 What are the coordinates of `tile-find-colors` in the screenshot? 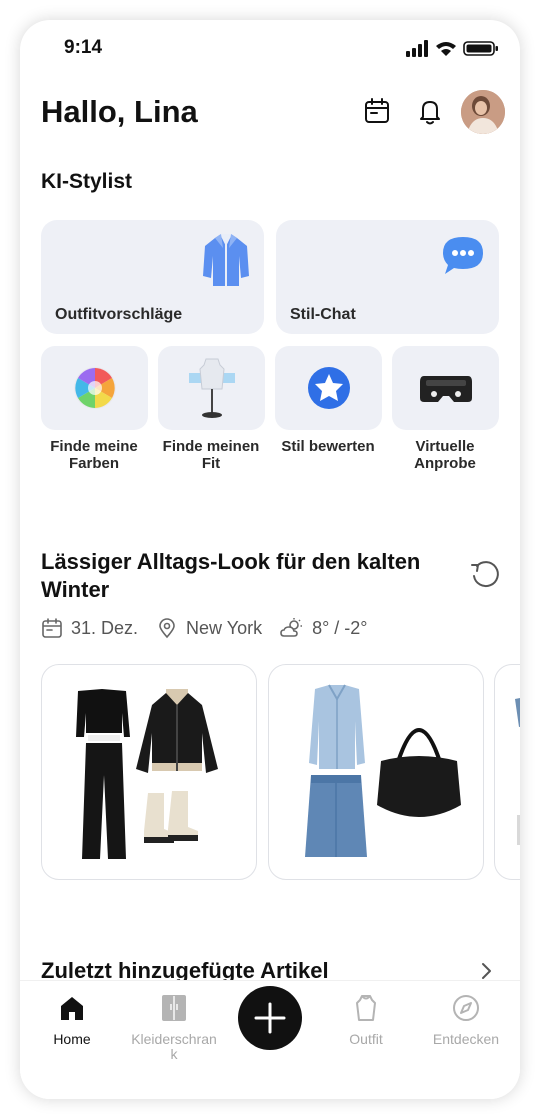 It's located at (94, 388).